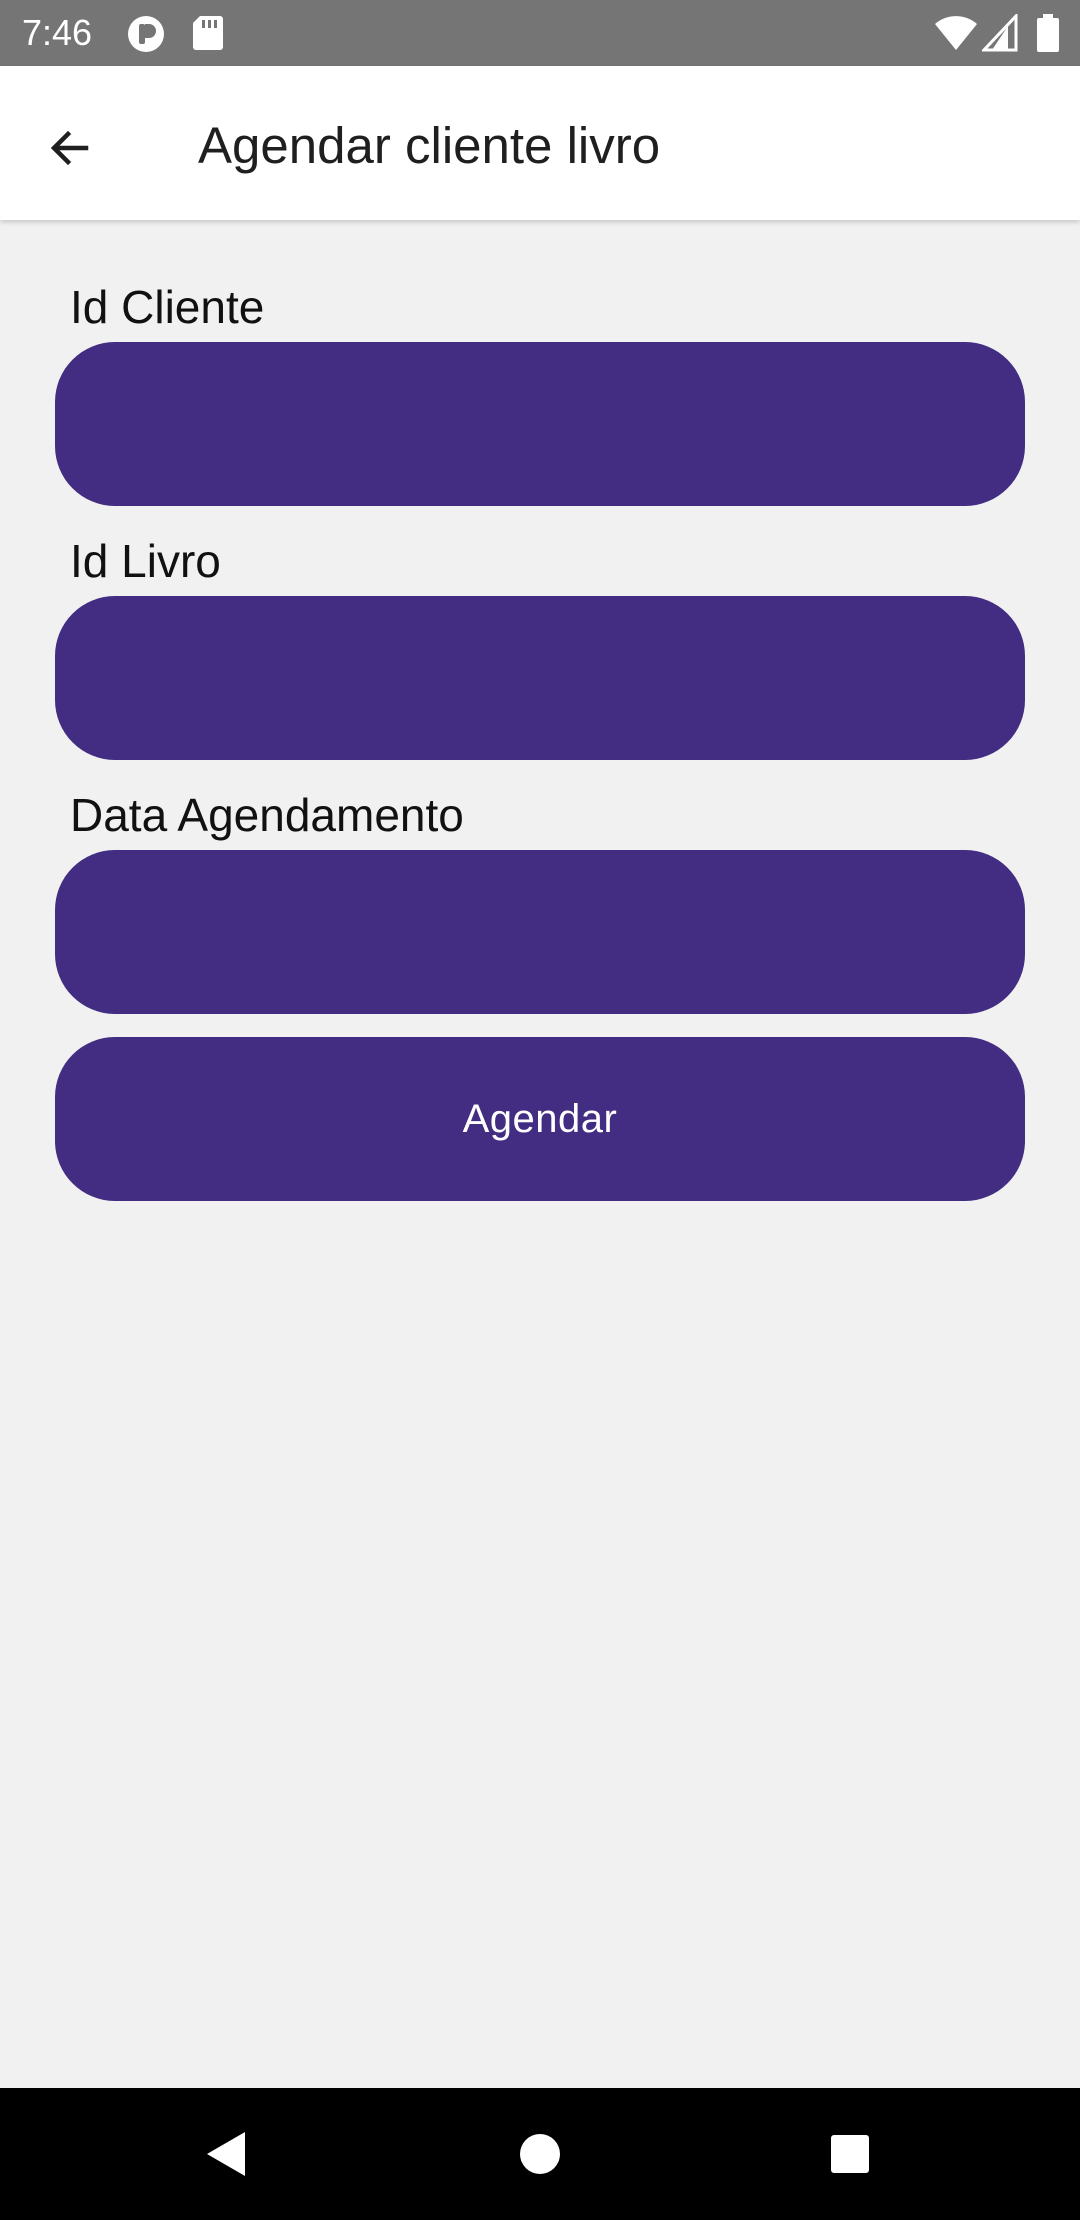  I want to click on recents-square-icon, so click(850, 2154).